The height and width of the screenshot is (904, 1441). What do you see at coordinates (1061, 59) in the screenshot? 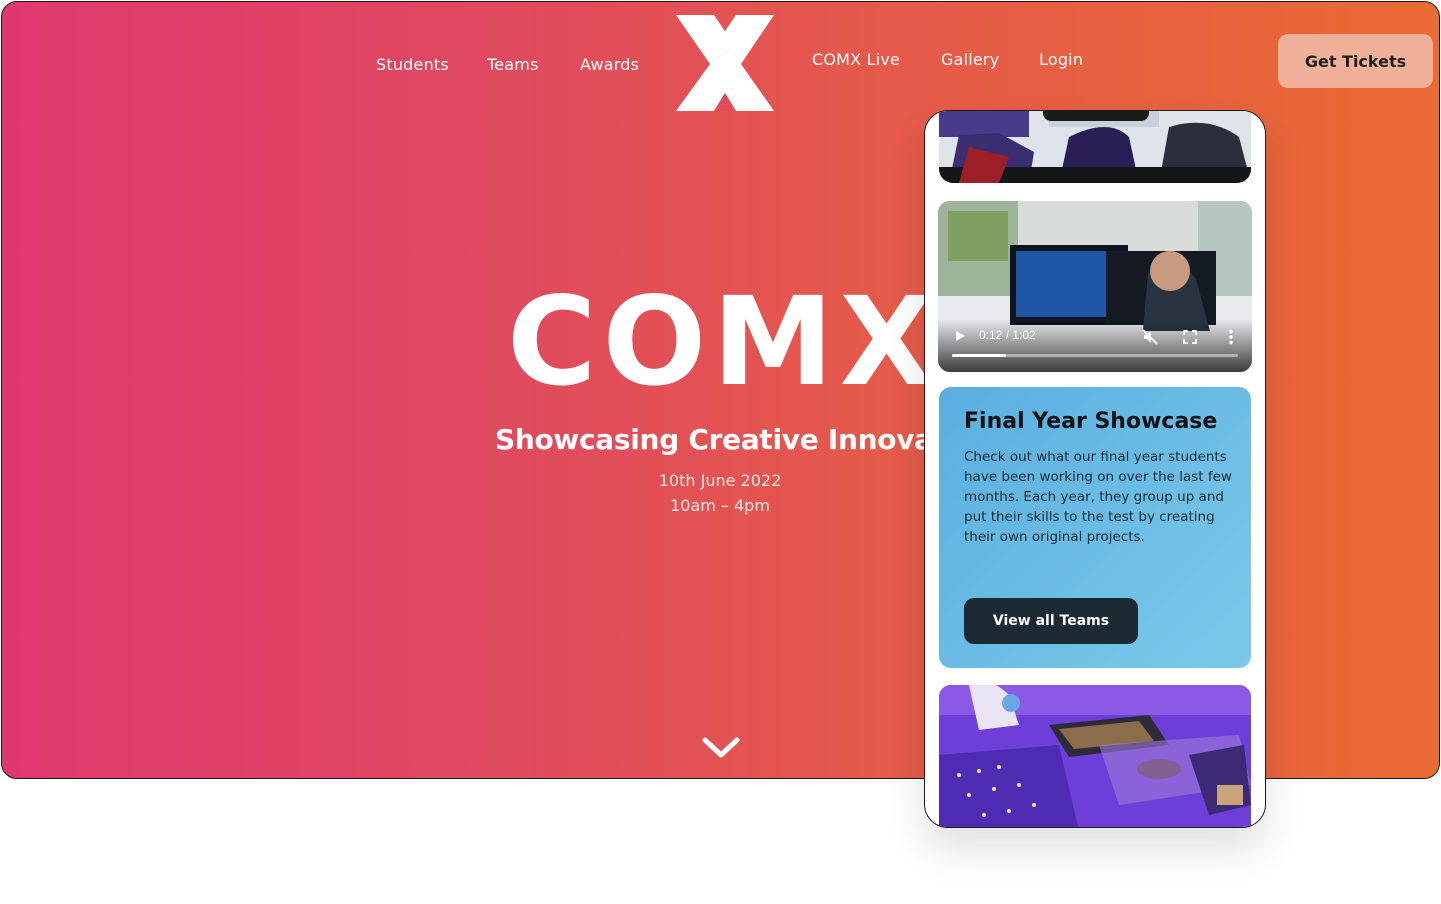
I see `nav-link-login: Login` at bounding box center [1061, 59].